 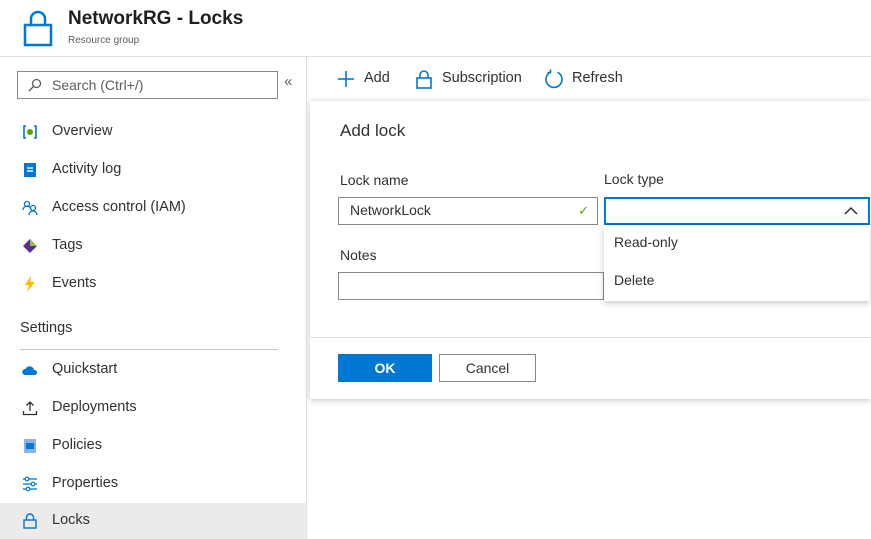 I want to click on cancel-button: Cancel, so click(x=487, y=368).